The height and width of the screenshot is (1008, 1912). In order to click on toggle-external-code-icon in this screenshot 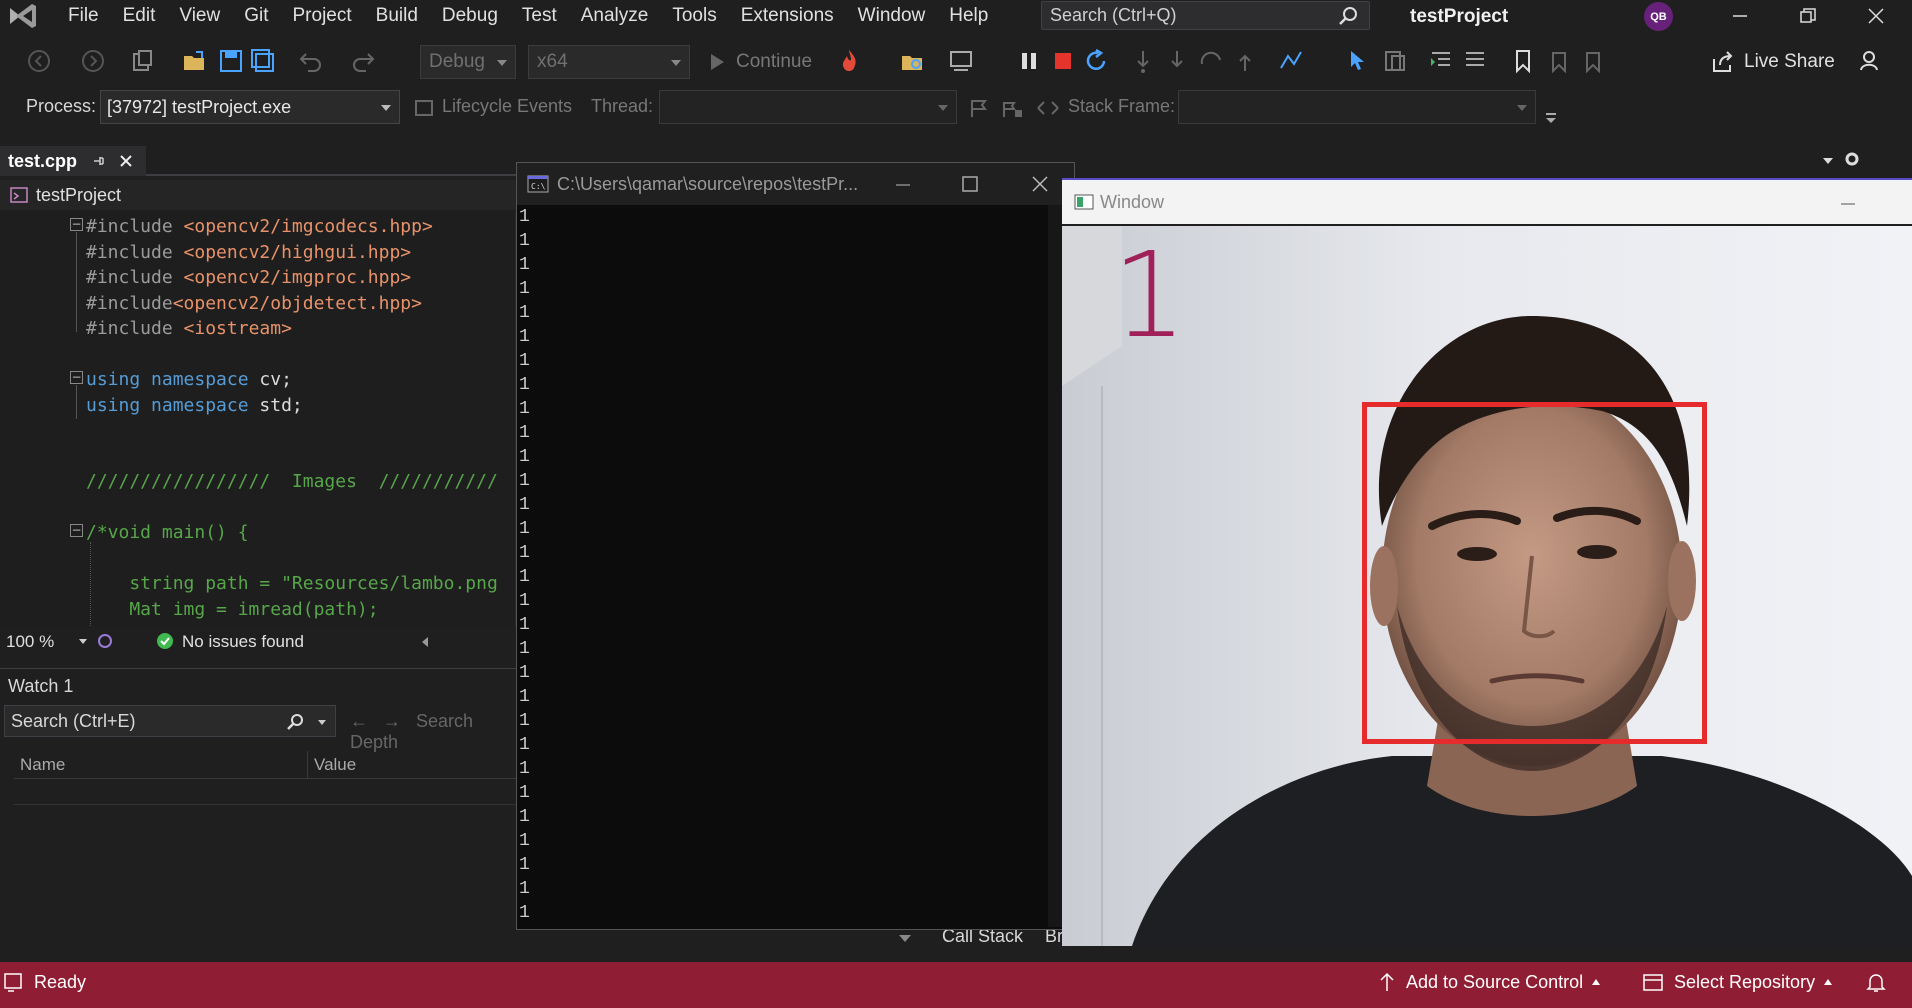, I will do `click(1048, 108)`.